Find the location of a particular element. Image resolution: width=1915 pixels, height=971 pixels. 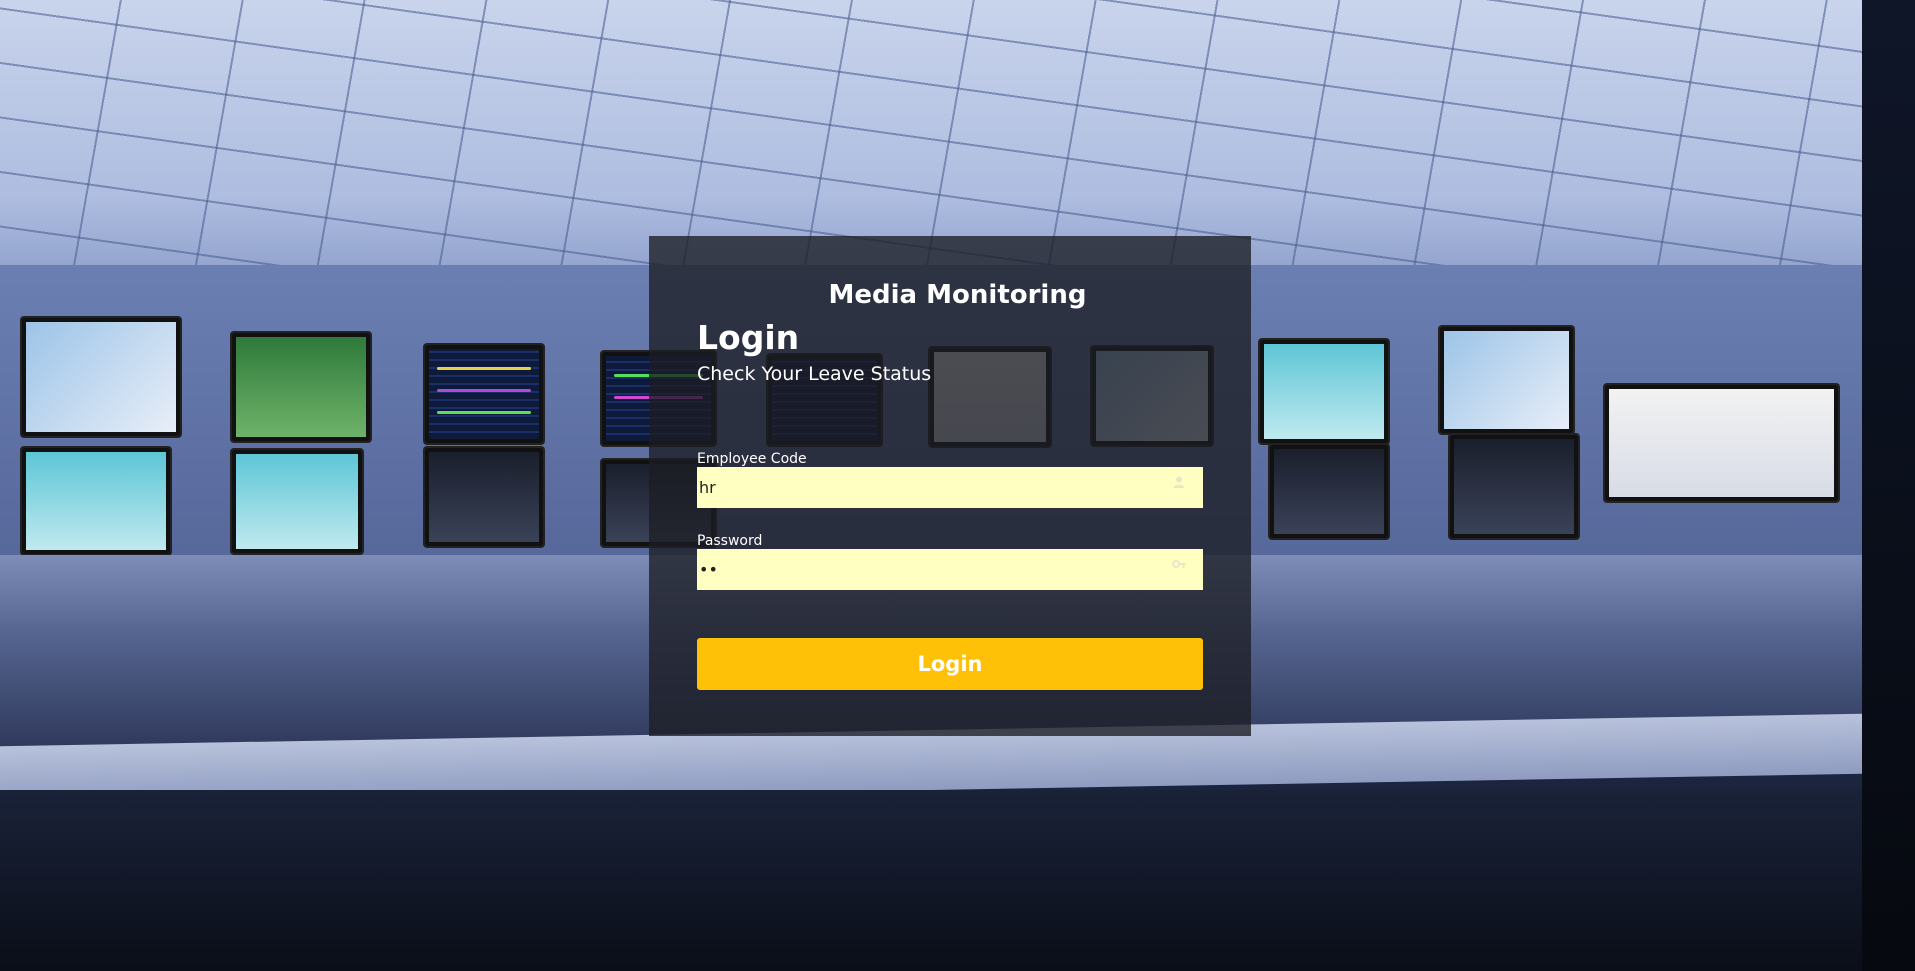

app-title: Media Monitoring is located at coordinates (957, 295).